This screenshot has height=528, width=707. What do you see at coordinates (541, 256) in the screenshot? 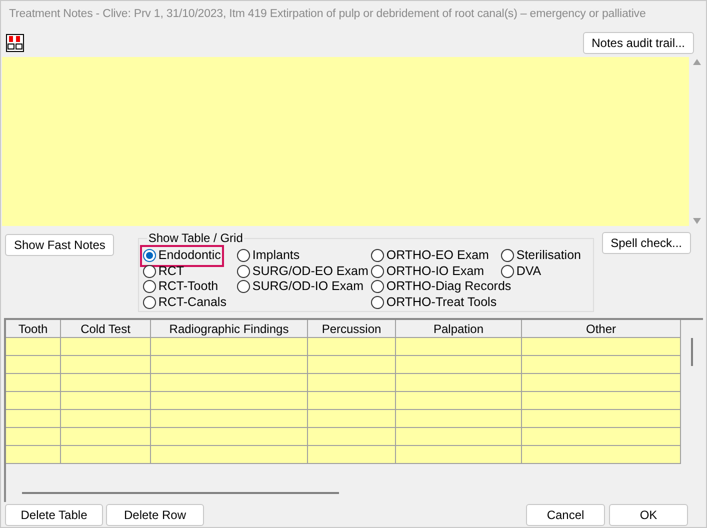
I see `radio-option: Sterilisation` at bounding box center [541, 256].